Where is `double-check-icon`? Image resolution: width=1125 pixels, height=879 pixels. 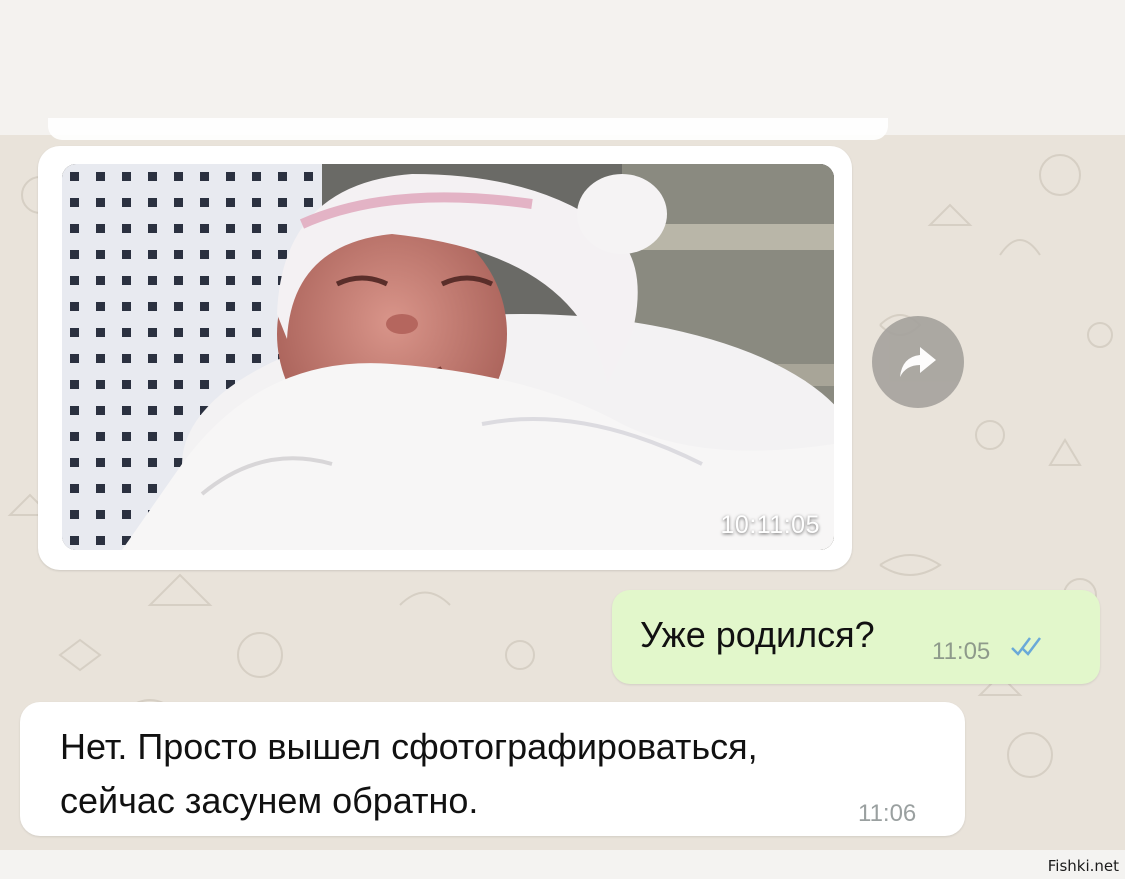 double-check-icon is located at coordinates (1026, 646).